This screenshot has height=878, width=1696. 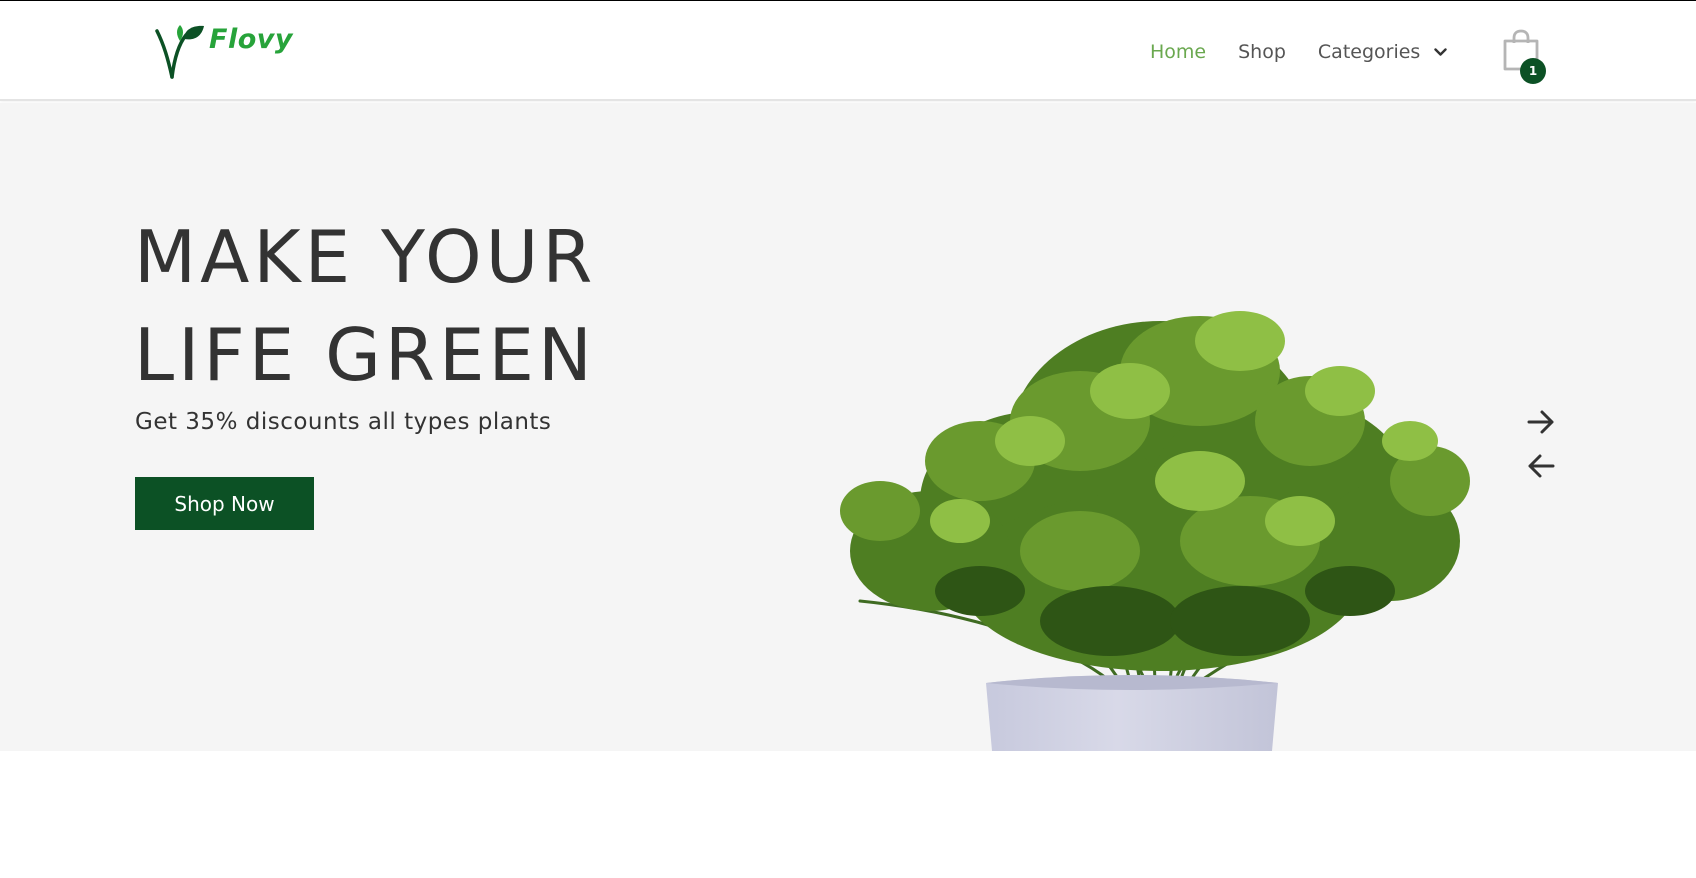 What do you see at coordinates (1262, 52) in the screenshot?
I see `nav-item-shop: Shop` at bounding box center [1262, 52].